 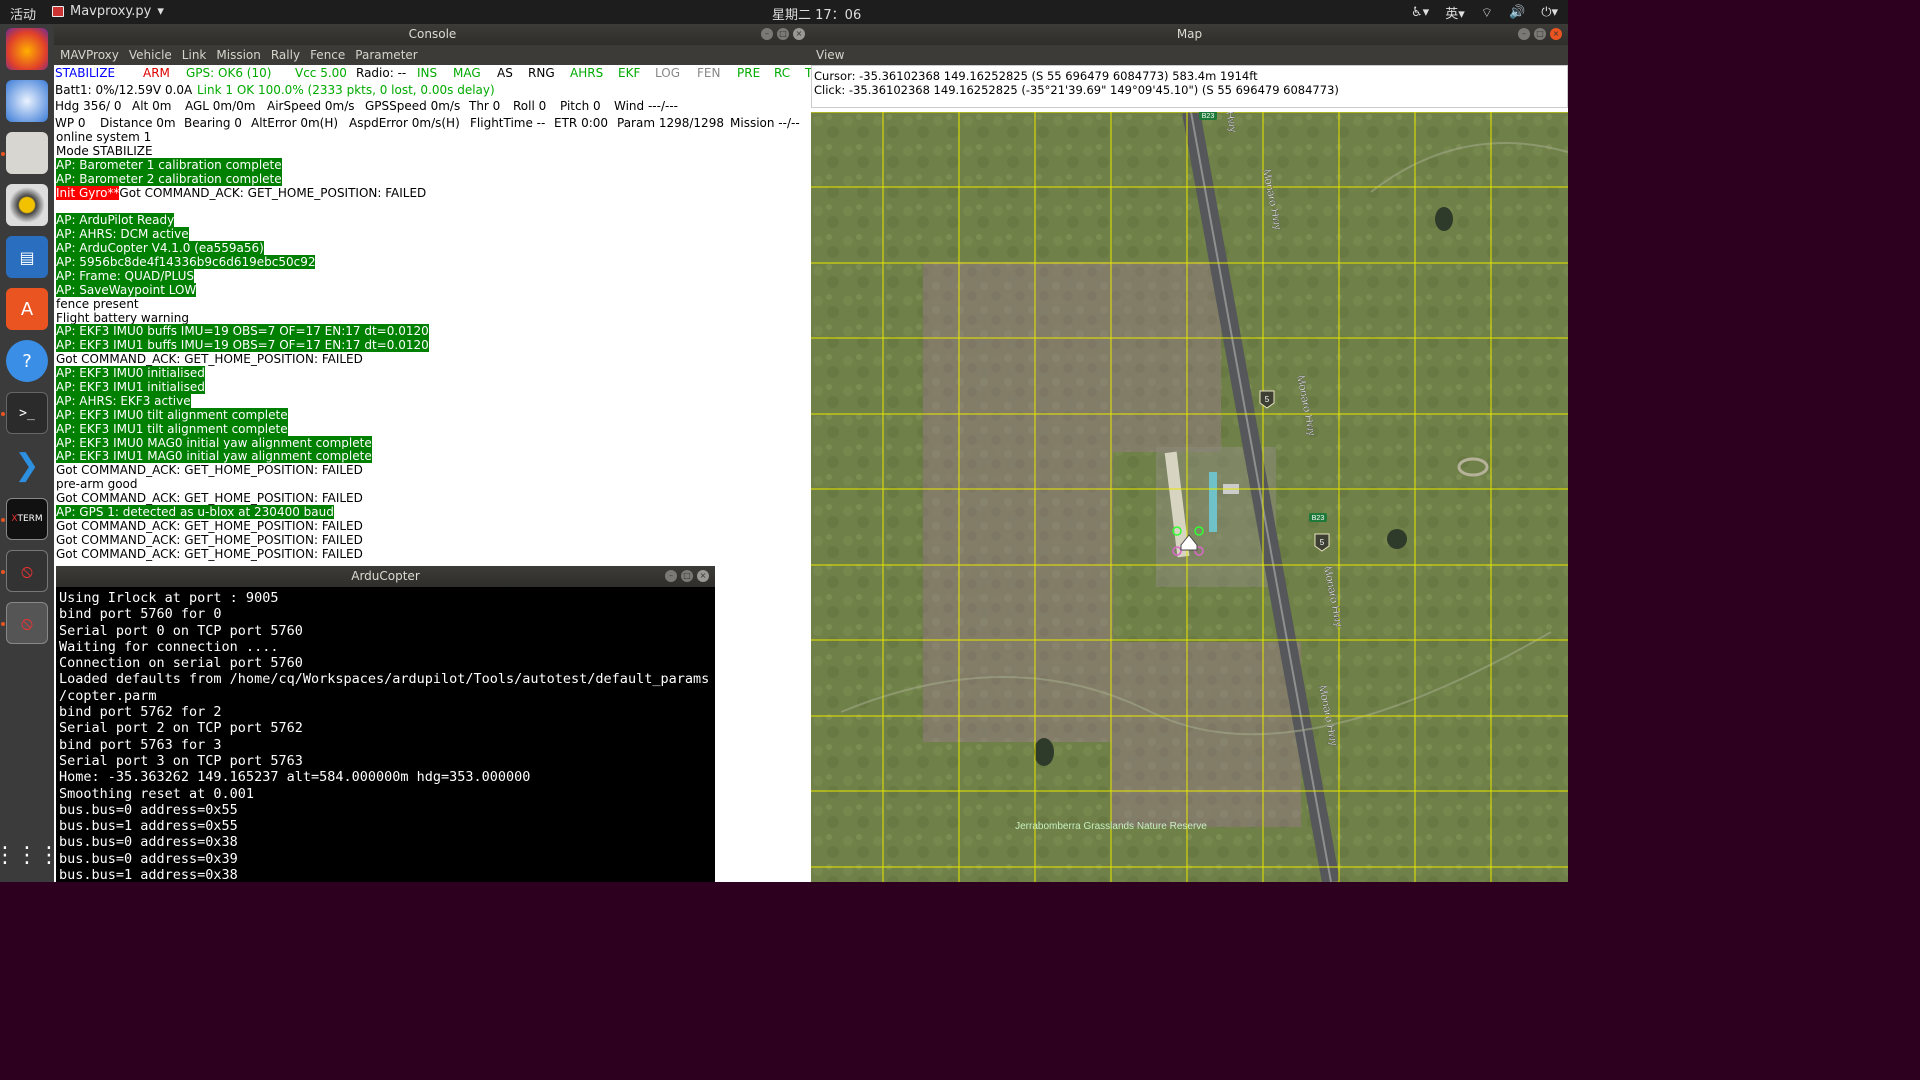 What do you see at coordinates (27, 49) in the screenshot?
I see `firefox-icon` at bounding box center [27, 49].